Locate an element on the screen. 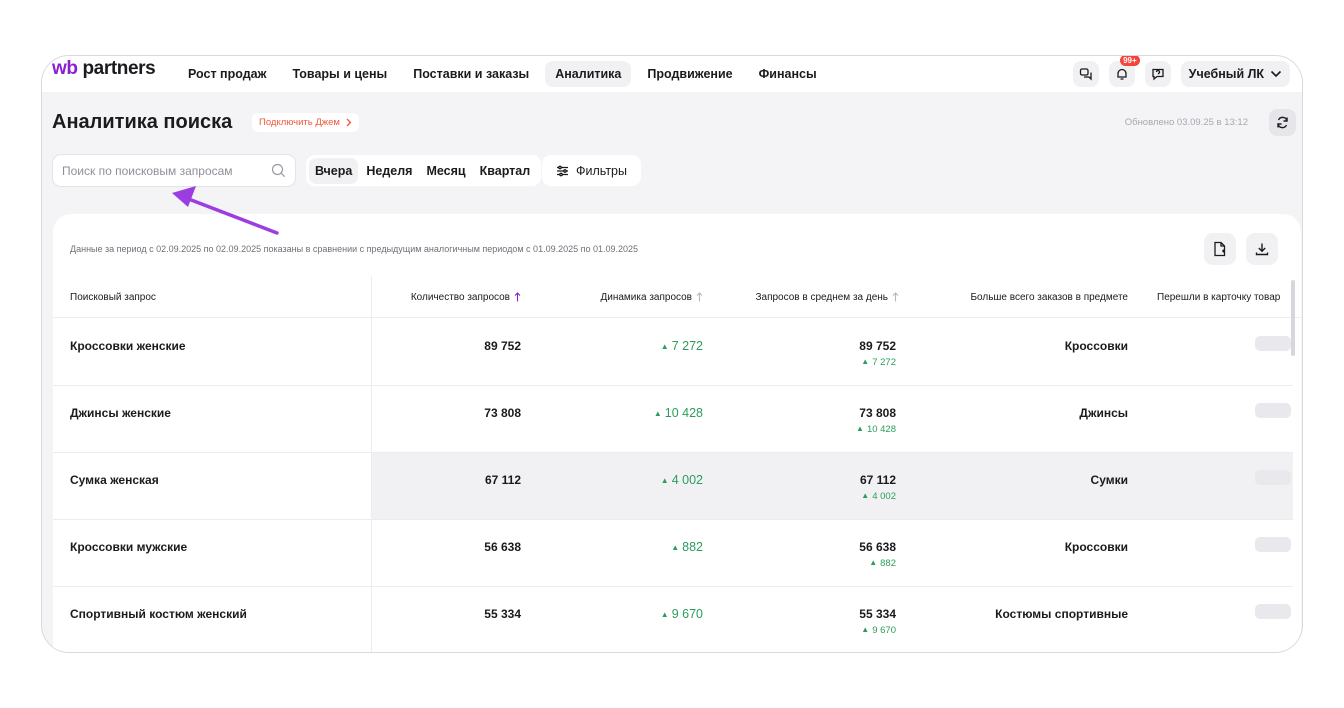 The height and width of the screenshot is (708, 1344). avg-cell: 89 752 ▲ 7 272 is located at coordinates (877, 353).